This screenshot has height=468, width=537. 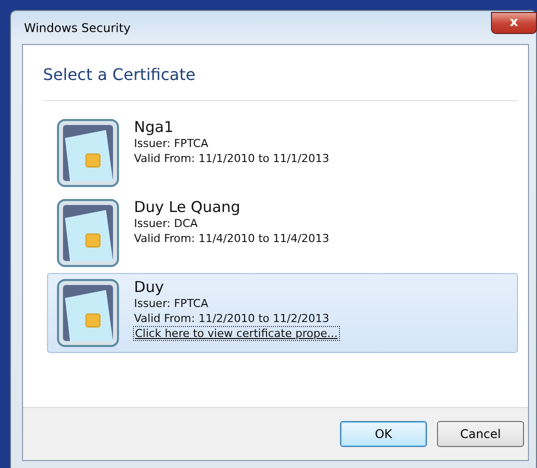 What do you see at coordinates (232, 318) in the screenshot?
I see `certificate-validity: Valid From: 11/2/2010 to 11/2/2013` at bounding box center [232, 318].